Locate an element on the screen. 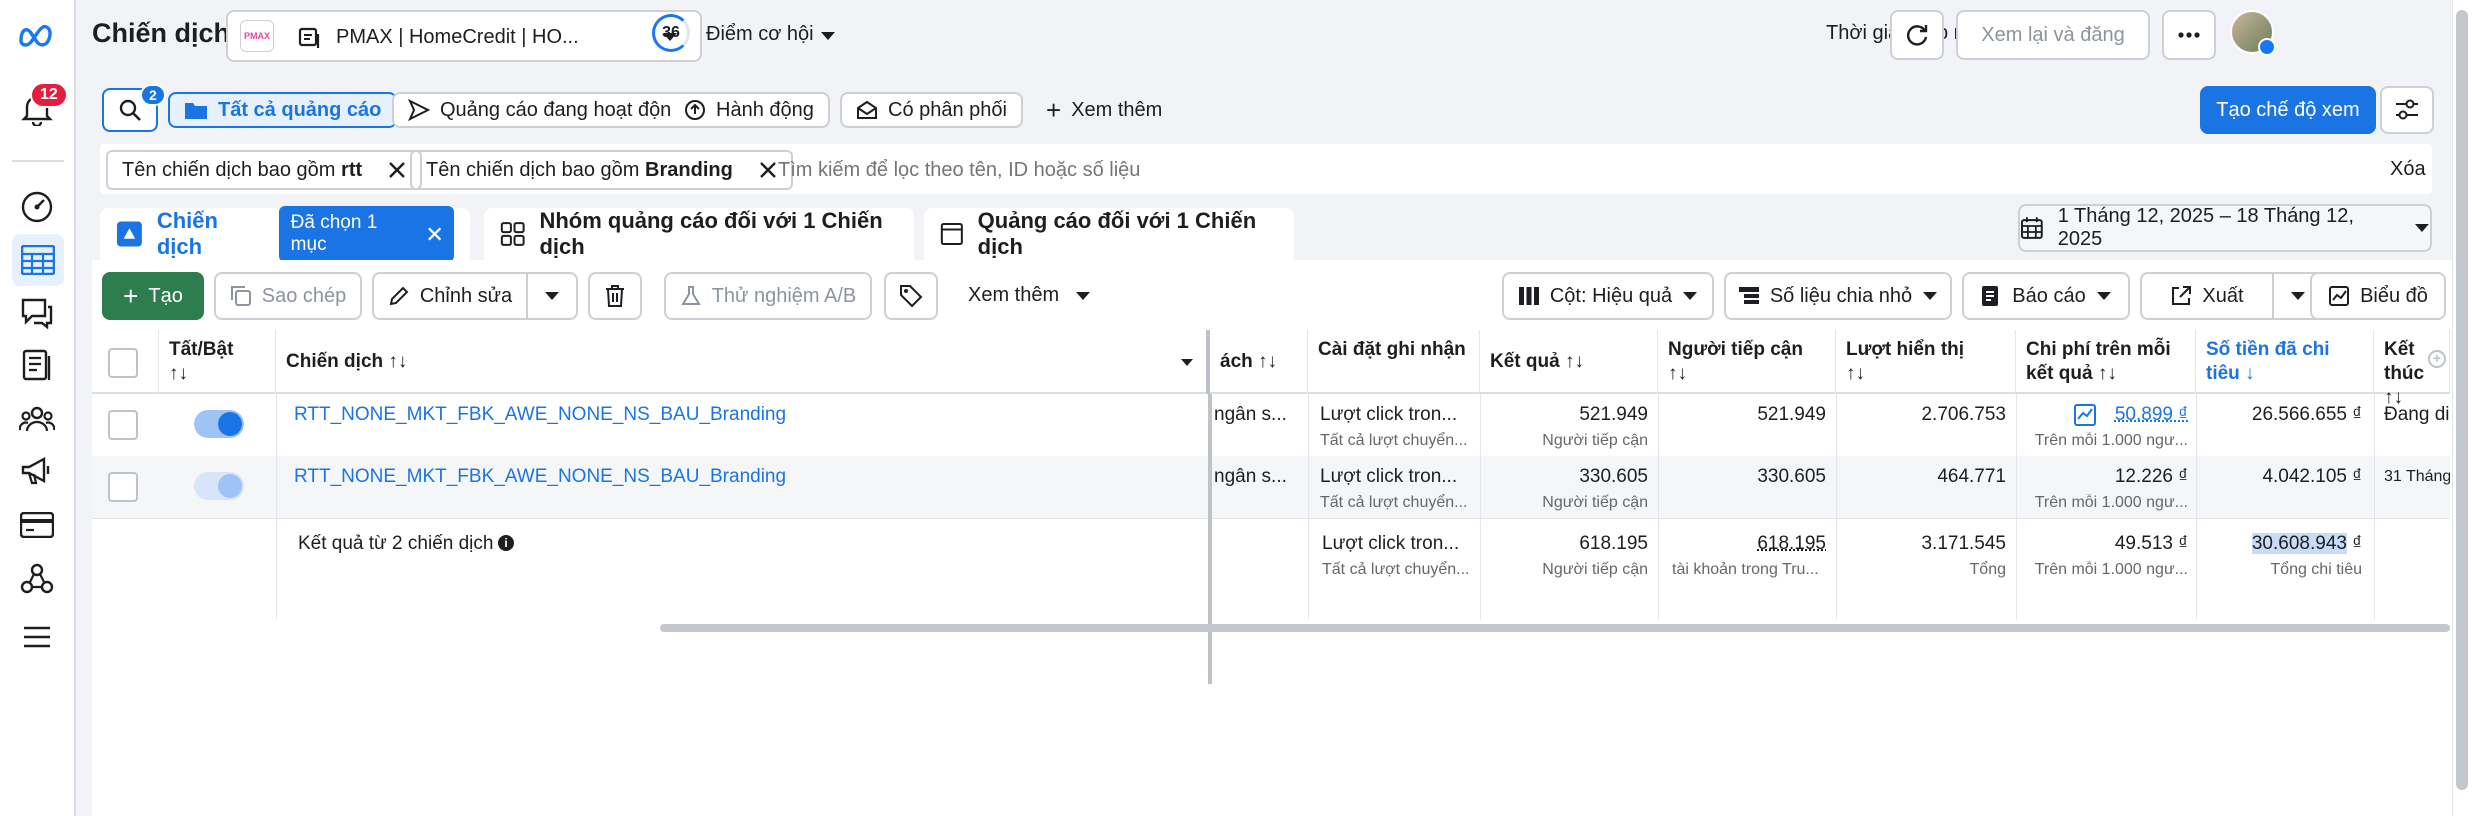  breakdown-icon is located at coordinates (1748, 295).